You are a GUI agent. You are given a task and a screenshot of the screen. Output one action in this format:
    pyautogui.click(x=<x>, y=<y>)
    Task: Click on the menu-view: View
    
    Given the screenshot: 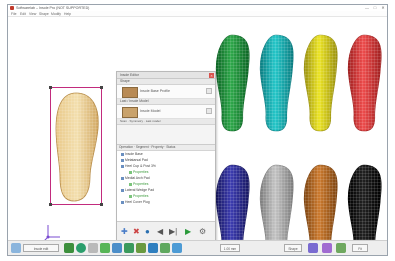 What is the action you would take?
    pyautogui.click(x=32, y=14)
    